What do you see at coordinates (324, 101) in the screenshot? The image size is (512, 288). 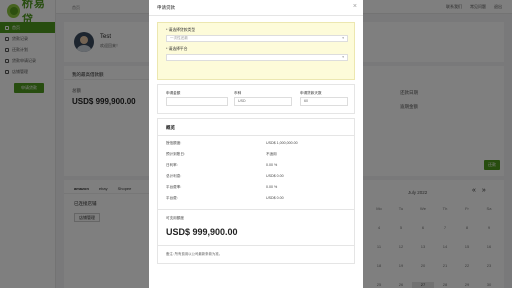 I see `term-select: 60` at bounding box center [324, 101].